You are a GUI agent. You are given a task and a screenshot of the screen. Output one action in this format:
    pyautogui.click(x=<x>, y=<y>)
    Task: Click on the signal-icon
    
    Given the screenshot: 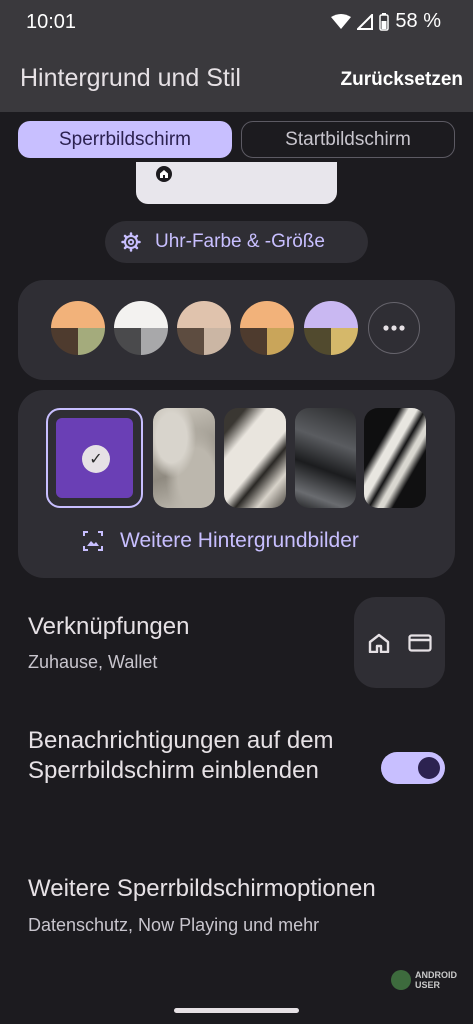 What is the action you would take?
    pyautogui.click(x=365, y=21)
    